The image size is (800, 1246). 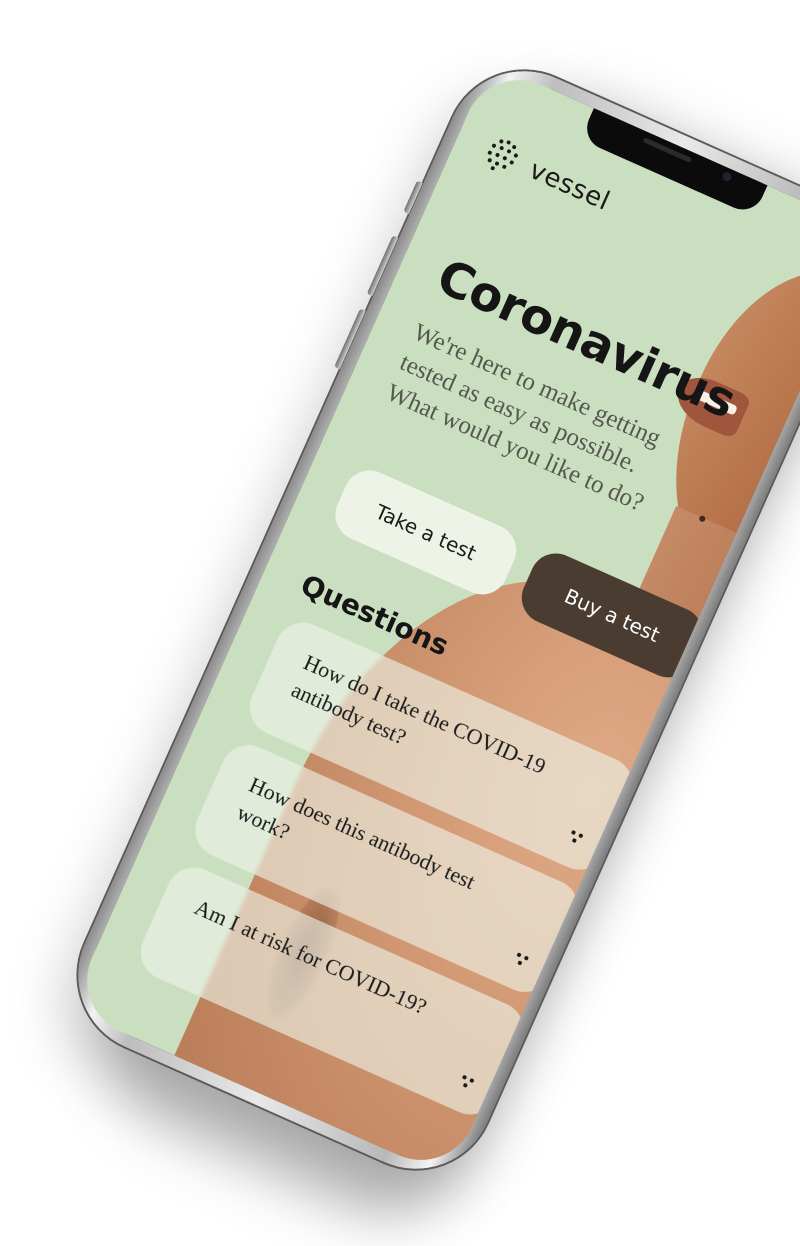 I want to click on speaker-grille, so click(x=667, y=150).